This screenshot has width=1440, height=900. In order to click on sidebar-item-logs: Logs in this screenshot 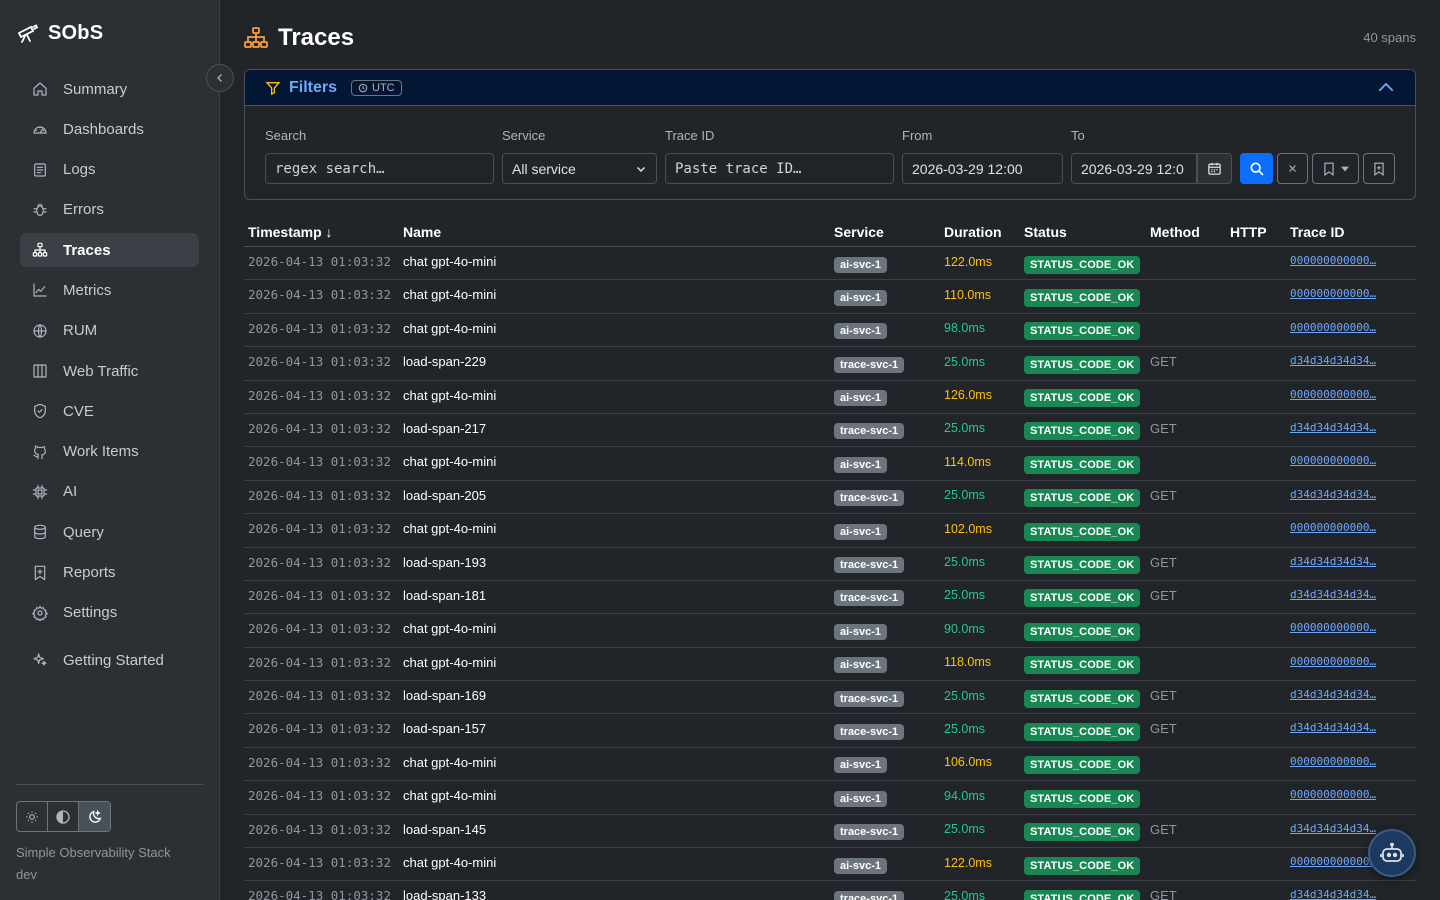, I will do `click(109, 170)`.